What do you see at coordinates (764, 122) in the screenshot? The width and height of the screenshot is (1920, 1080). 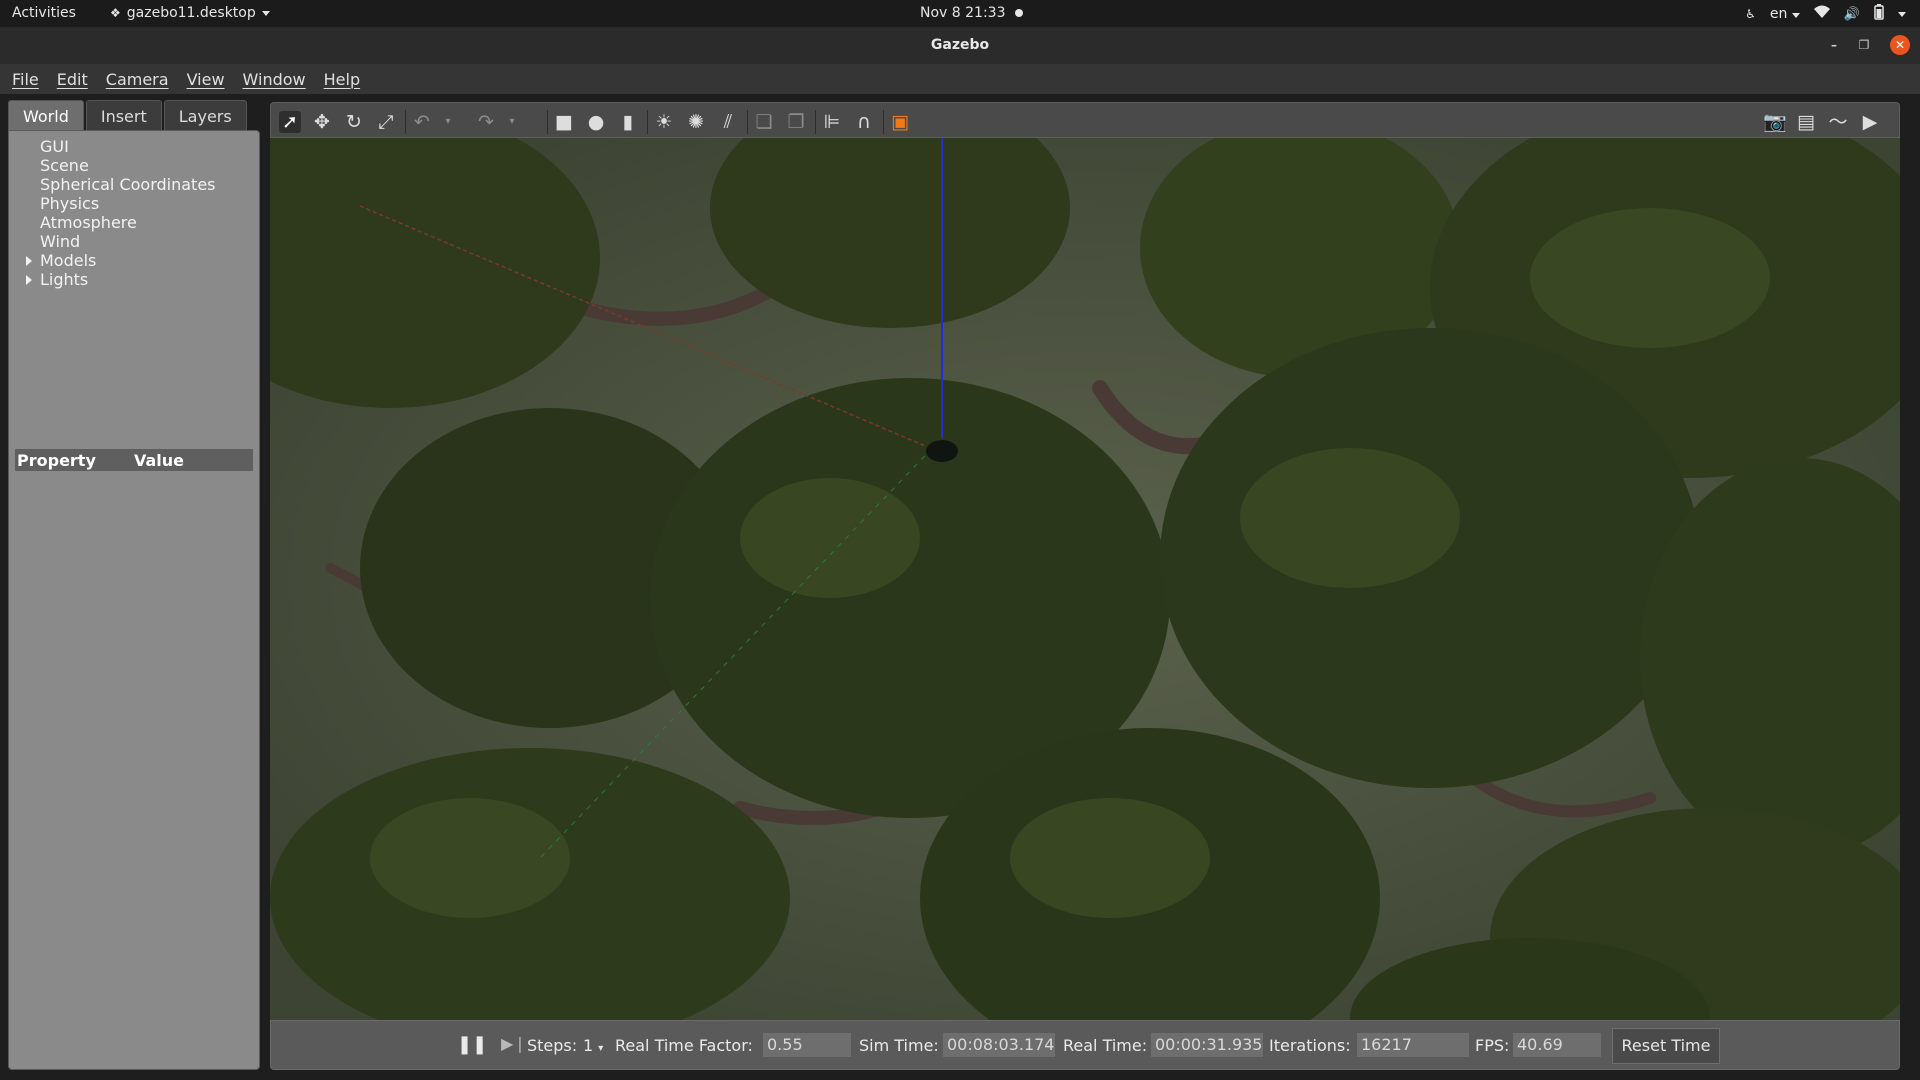 I see `copy-icon: ❏` at bounding box center [764, 122].